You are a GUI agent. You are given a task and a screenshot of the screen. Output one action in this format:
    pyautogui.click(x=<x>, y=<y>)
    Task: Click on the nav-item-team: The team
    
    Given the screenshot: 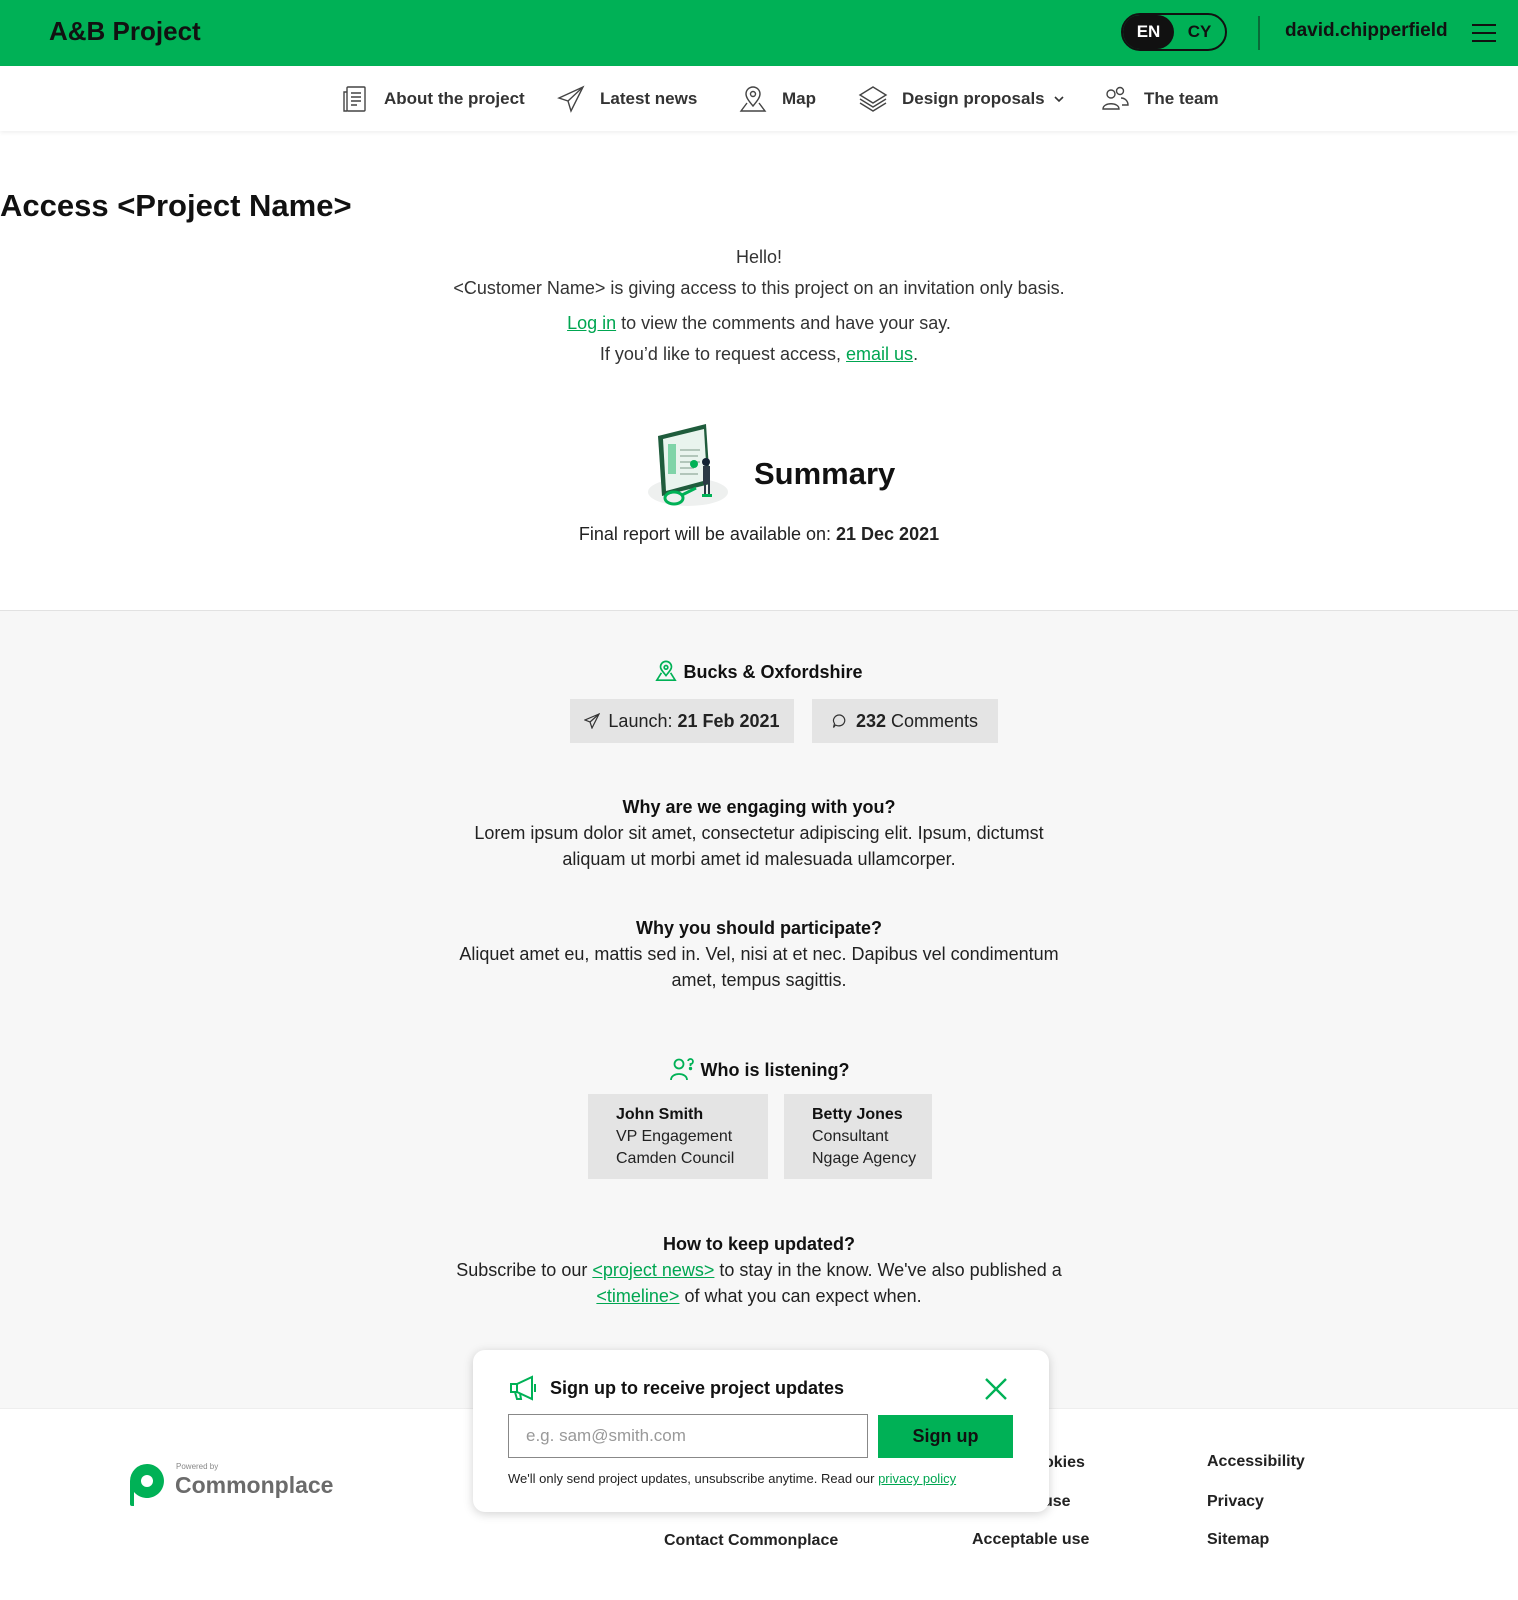 What is the action you would take?
    pyautogui.click(x=1159, y=99)
    